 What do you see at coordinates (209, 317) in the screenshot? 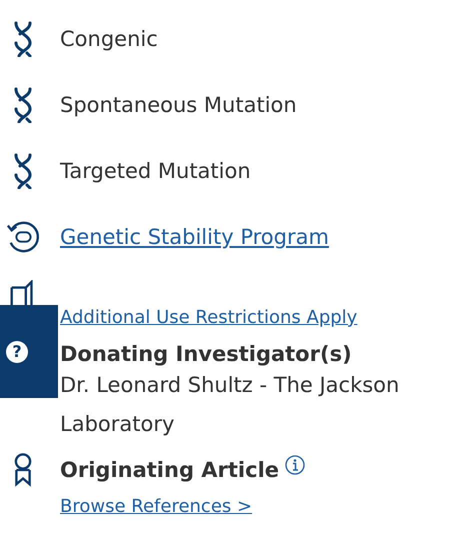
I see `restrictions-link: Additional Use Restrictions Apply` at bounding box center [209, 317].